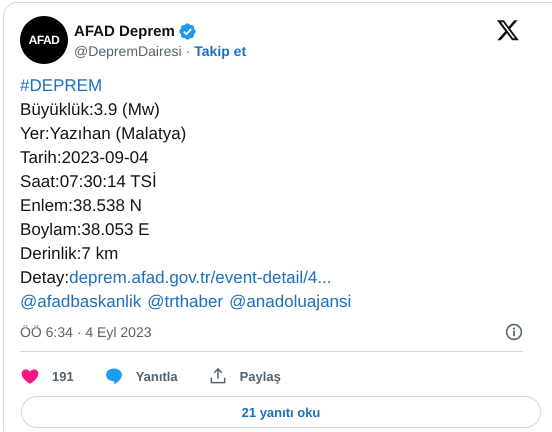 The height and width of the screenshot is (432, 552). Describe the element at coordinates (81, 206) in the screenshot. I see `tweet-text-line: Enlem:38.538 N` at that location.